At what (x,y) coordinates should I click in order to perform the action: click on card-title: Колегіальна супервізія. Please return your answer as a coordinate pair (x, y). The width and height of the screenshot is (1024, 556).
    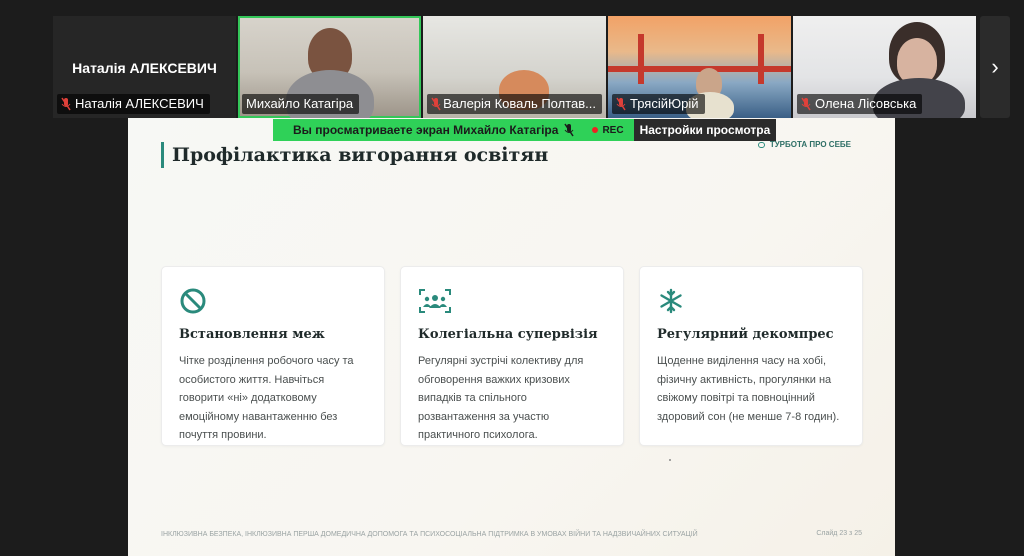
    Looking at the image, I should click on (508, 334).